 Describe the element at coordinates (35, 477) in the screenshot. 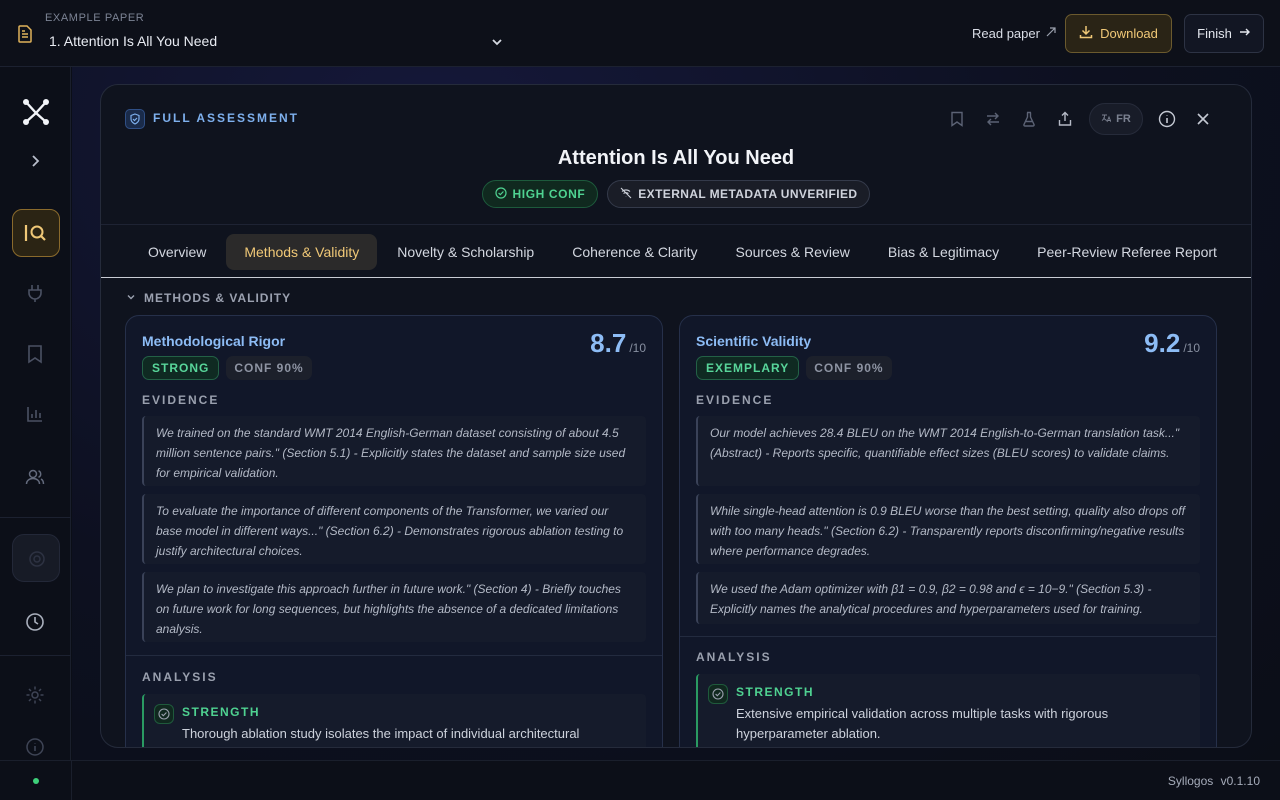

I see `users-icon` at that location.